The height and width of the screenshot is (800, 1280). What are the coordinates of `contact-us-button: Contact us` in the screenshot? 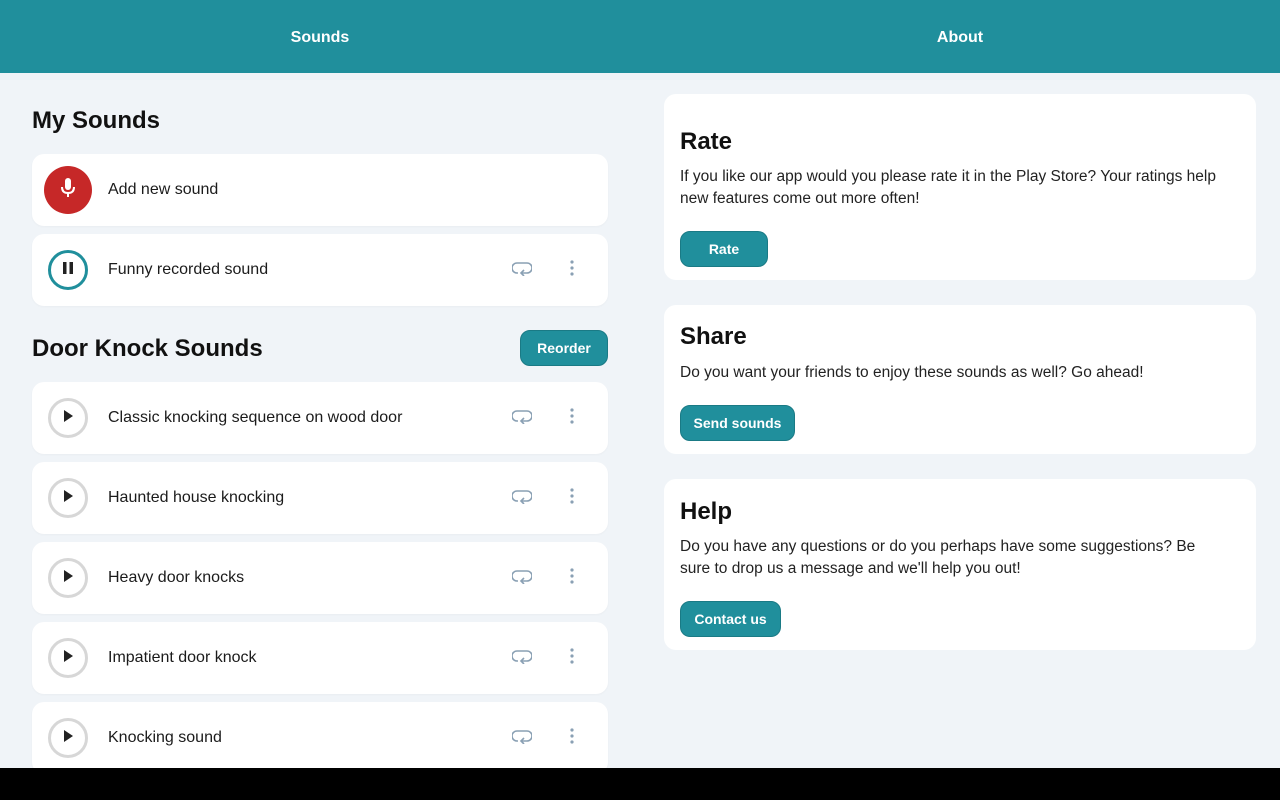 It's located at (730, 619).